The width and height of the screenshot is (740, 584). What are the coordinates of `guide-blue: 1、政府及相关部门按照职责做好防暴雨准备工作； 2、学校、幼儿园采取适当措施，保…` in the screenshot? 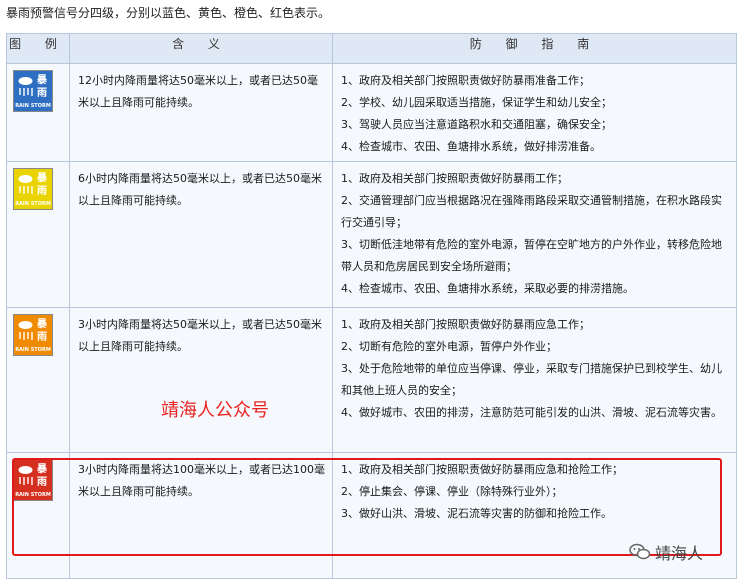 It's located at (534, 112).